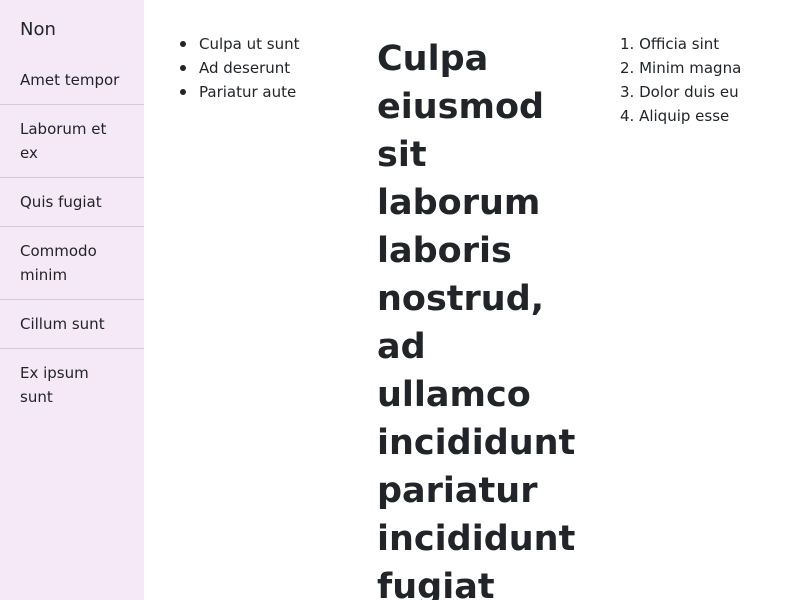 This screenshot has height=600, width=800. What do you see at coordinates (231, 92) in the screenshot?
I see `list-item: Pariatur aute` at bounding box center [231, 92].